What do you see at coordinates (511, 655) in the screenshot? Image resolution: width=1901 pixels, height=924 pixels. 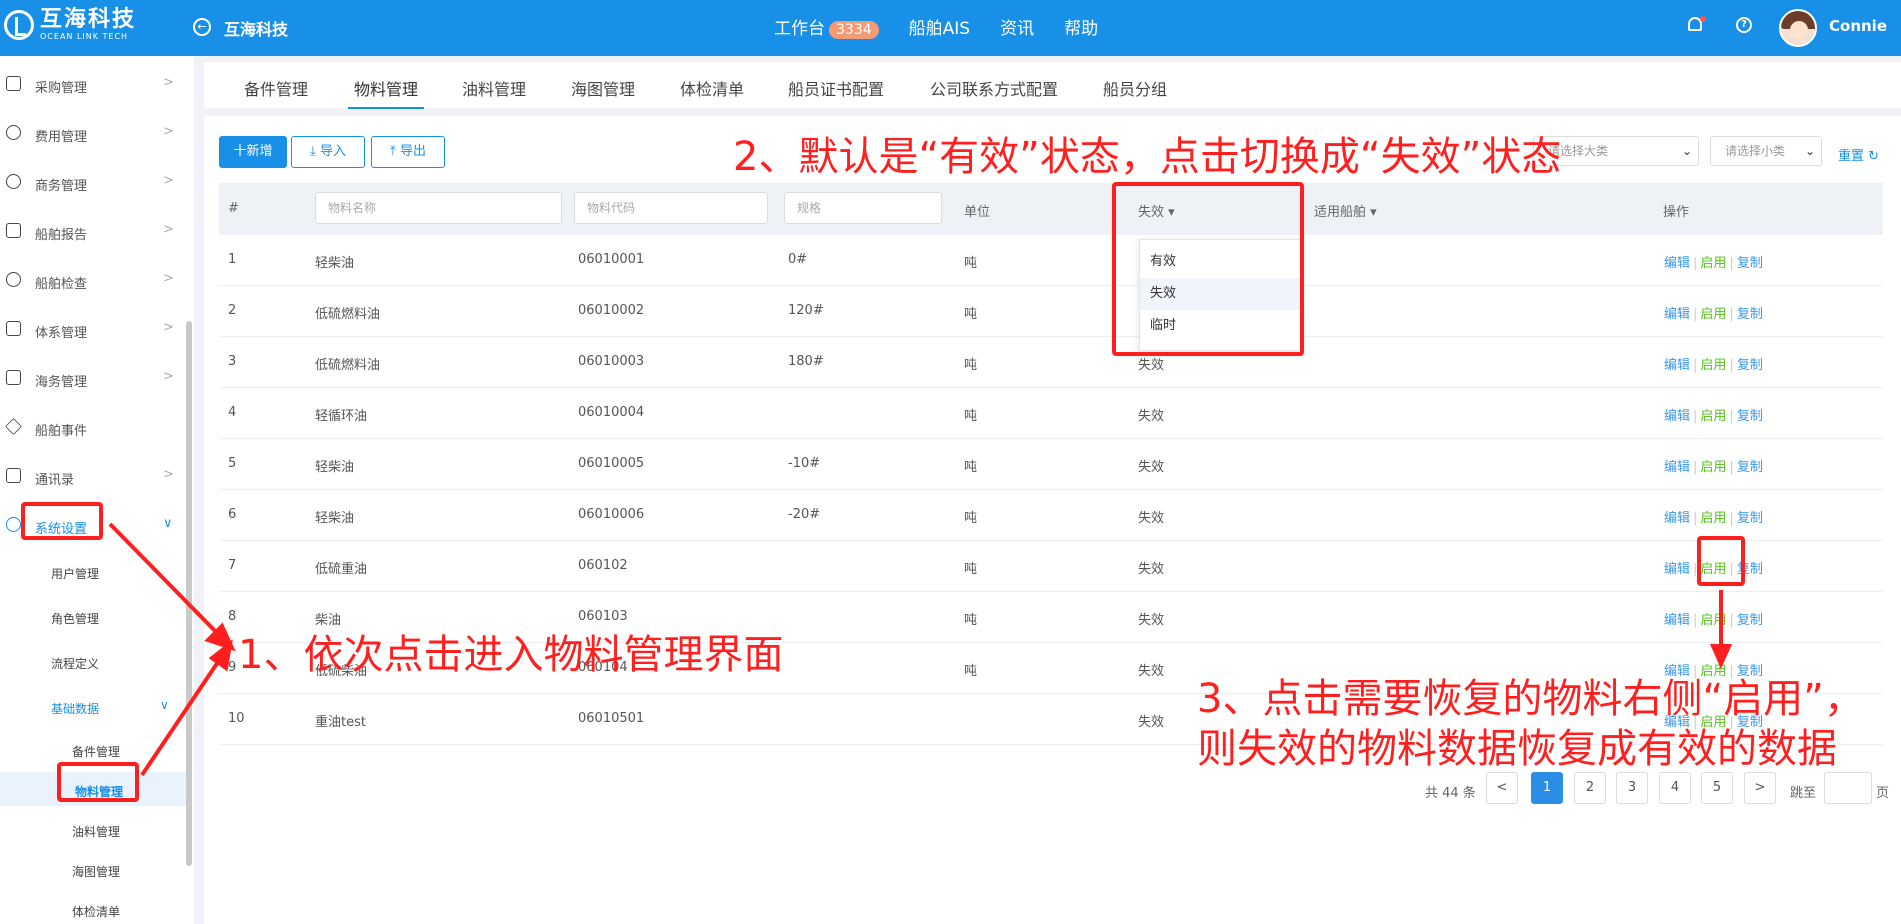 I see `annotation-step1: 1、依次点击进入物料管理界面` at bounding box center [511, 655].